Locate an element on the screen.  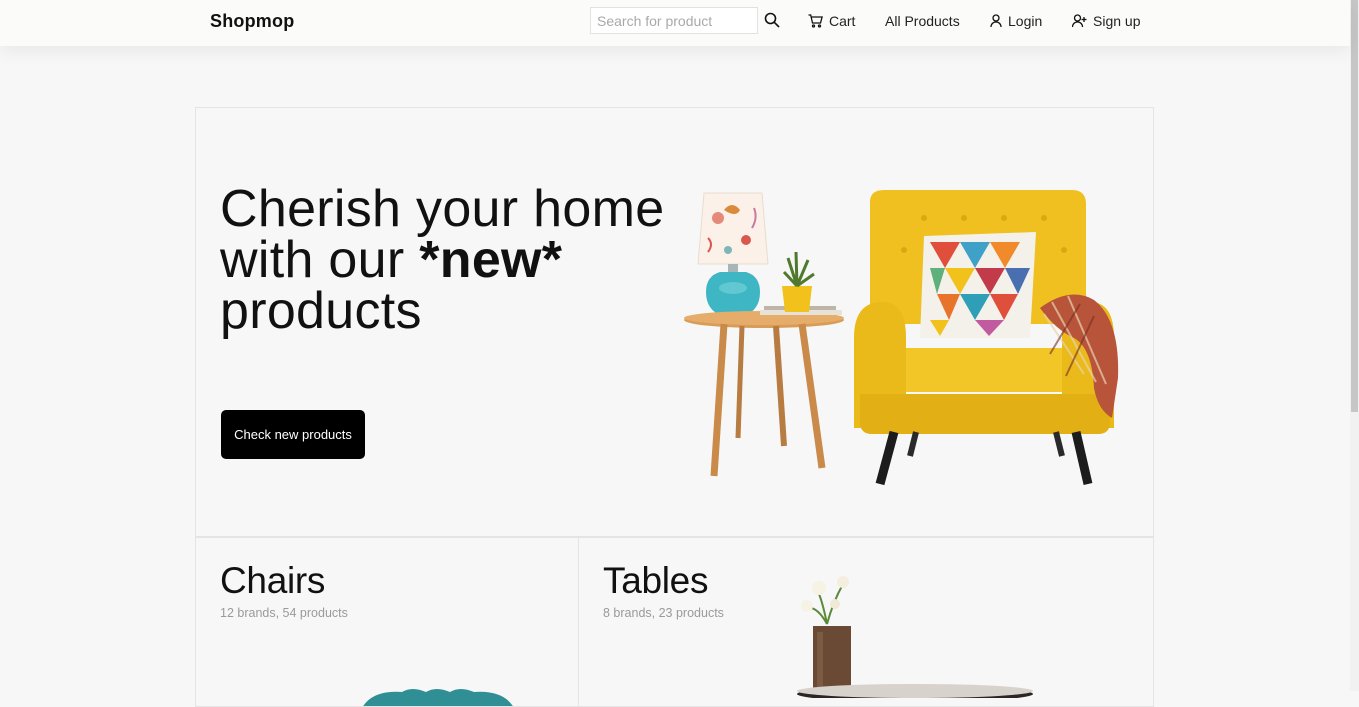
hero-title-highlight: *new* is located at coordinates (491, 260).